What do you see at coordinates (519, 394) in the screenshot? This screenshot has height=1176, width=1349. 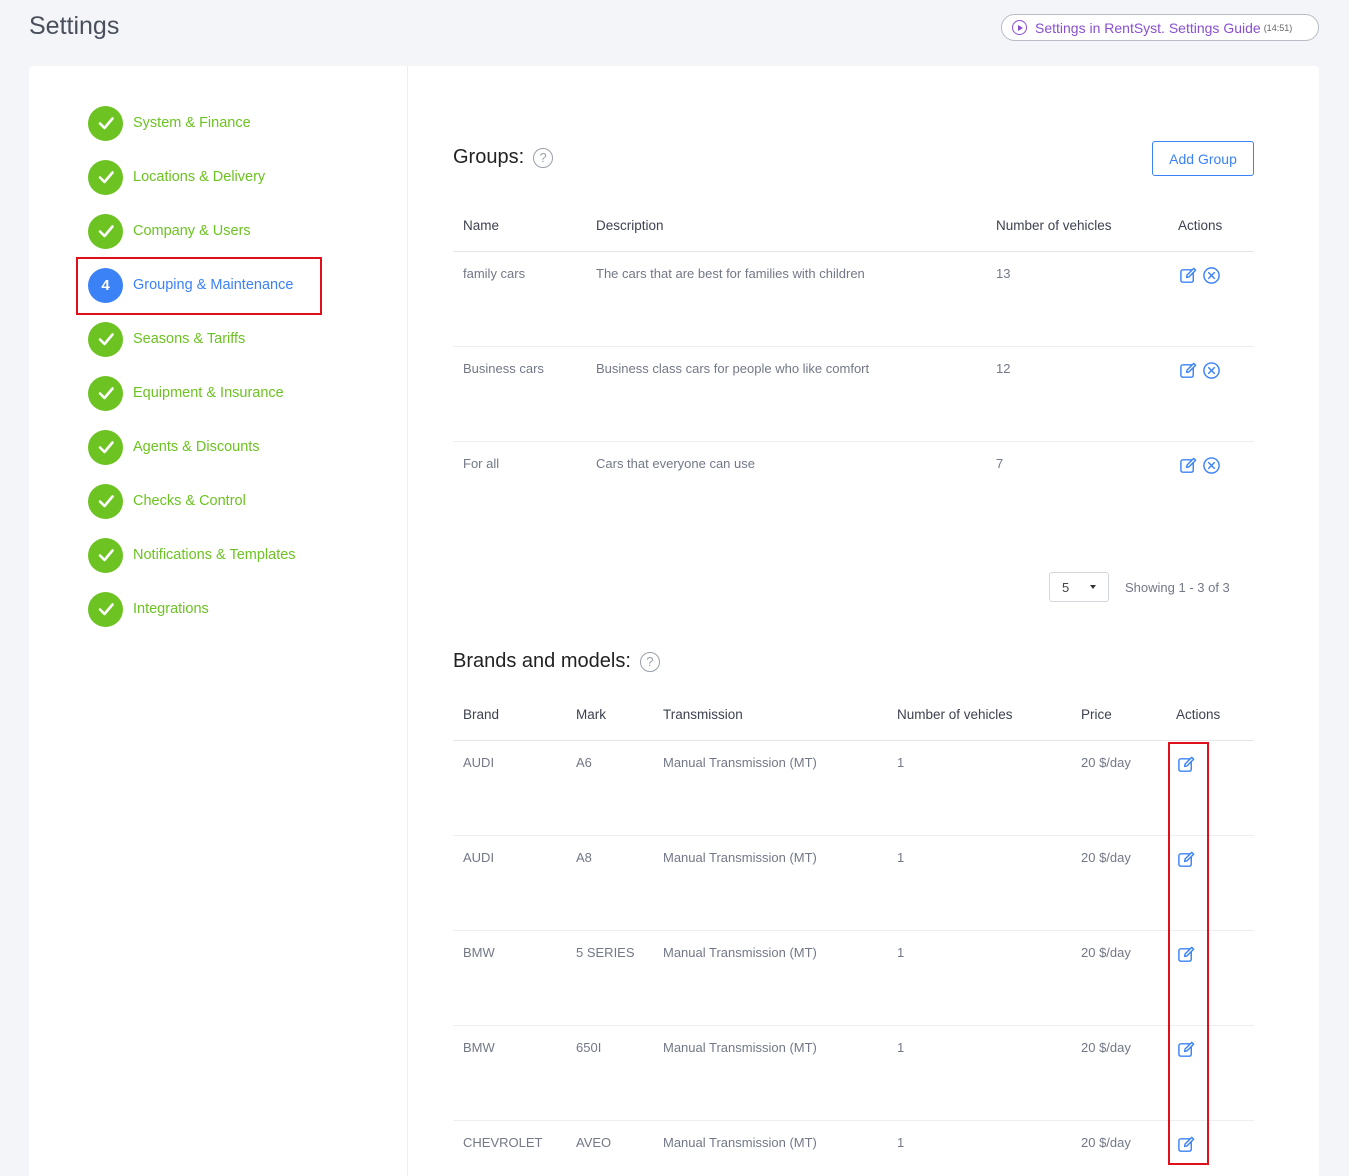 I see `group-name: Business cars` at bounding box center [519, 394].